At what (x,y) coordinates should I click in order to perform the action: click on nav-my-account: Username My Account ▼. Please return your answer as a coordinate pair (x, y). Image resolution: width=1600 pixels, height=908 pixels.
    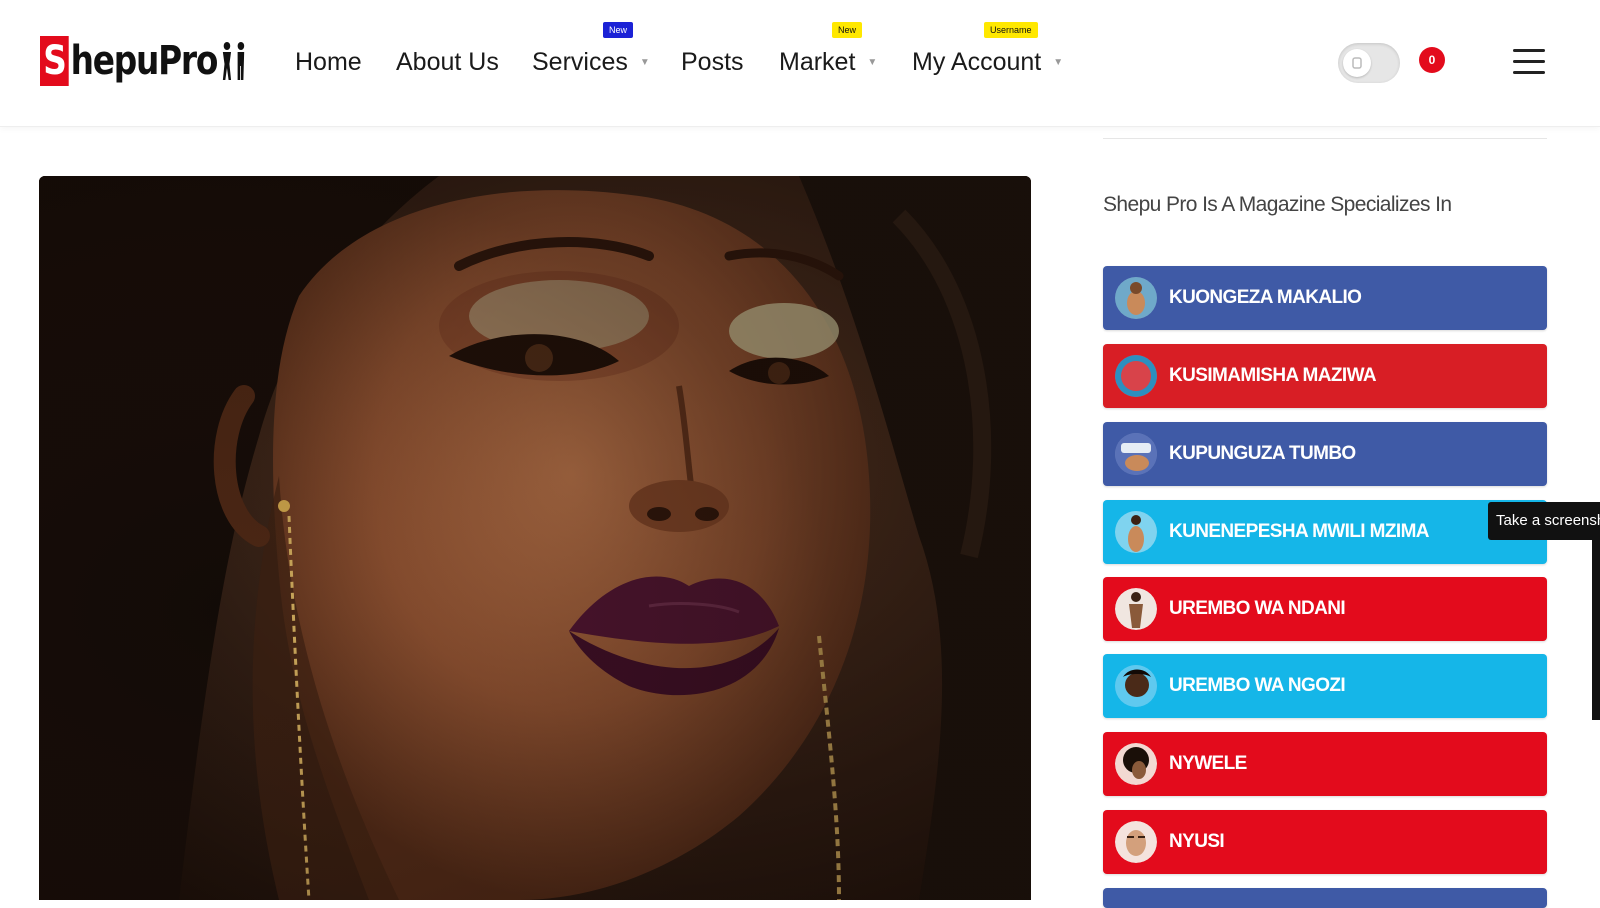
    Looking at the image, I should click on (988, 53).